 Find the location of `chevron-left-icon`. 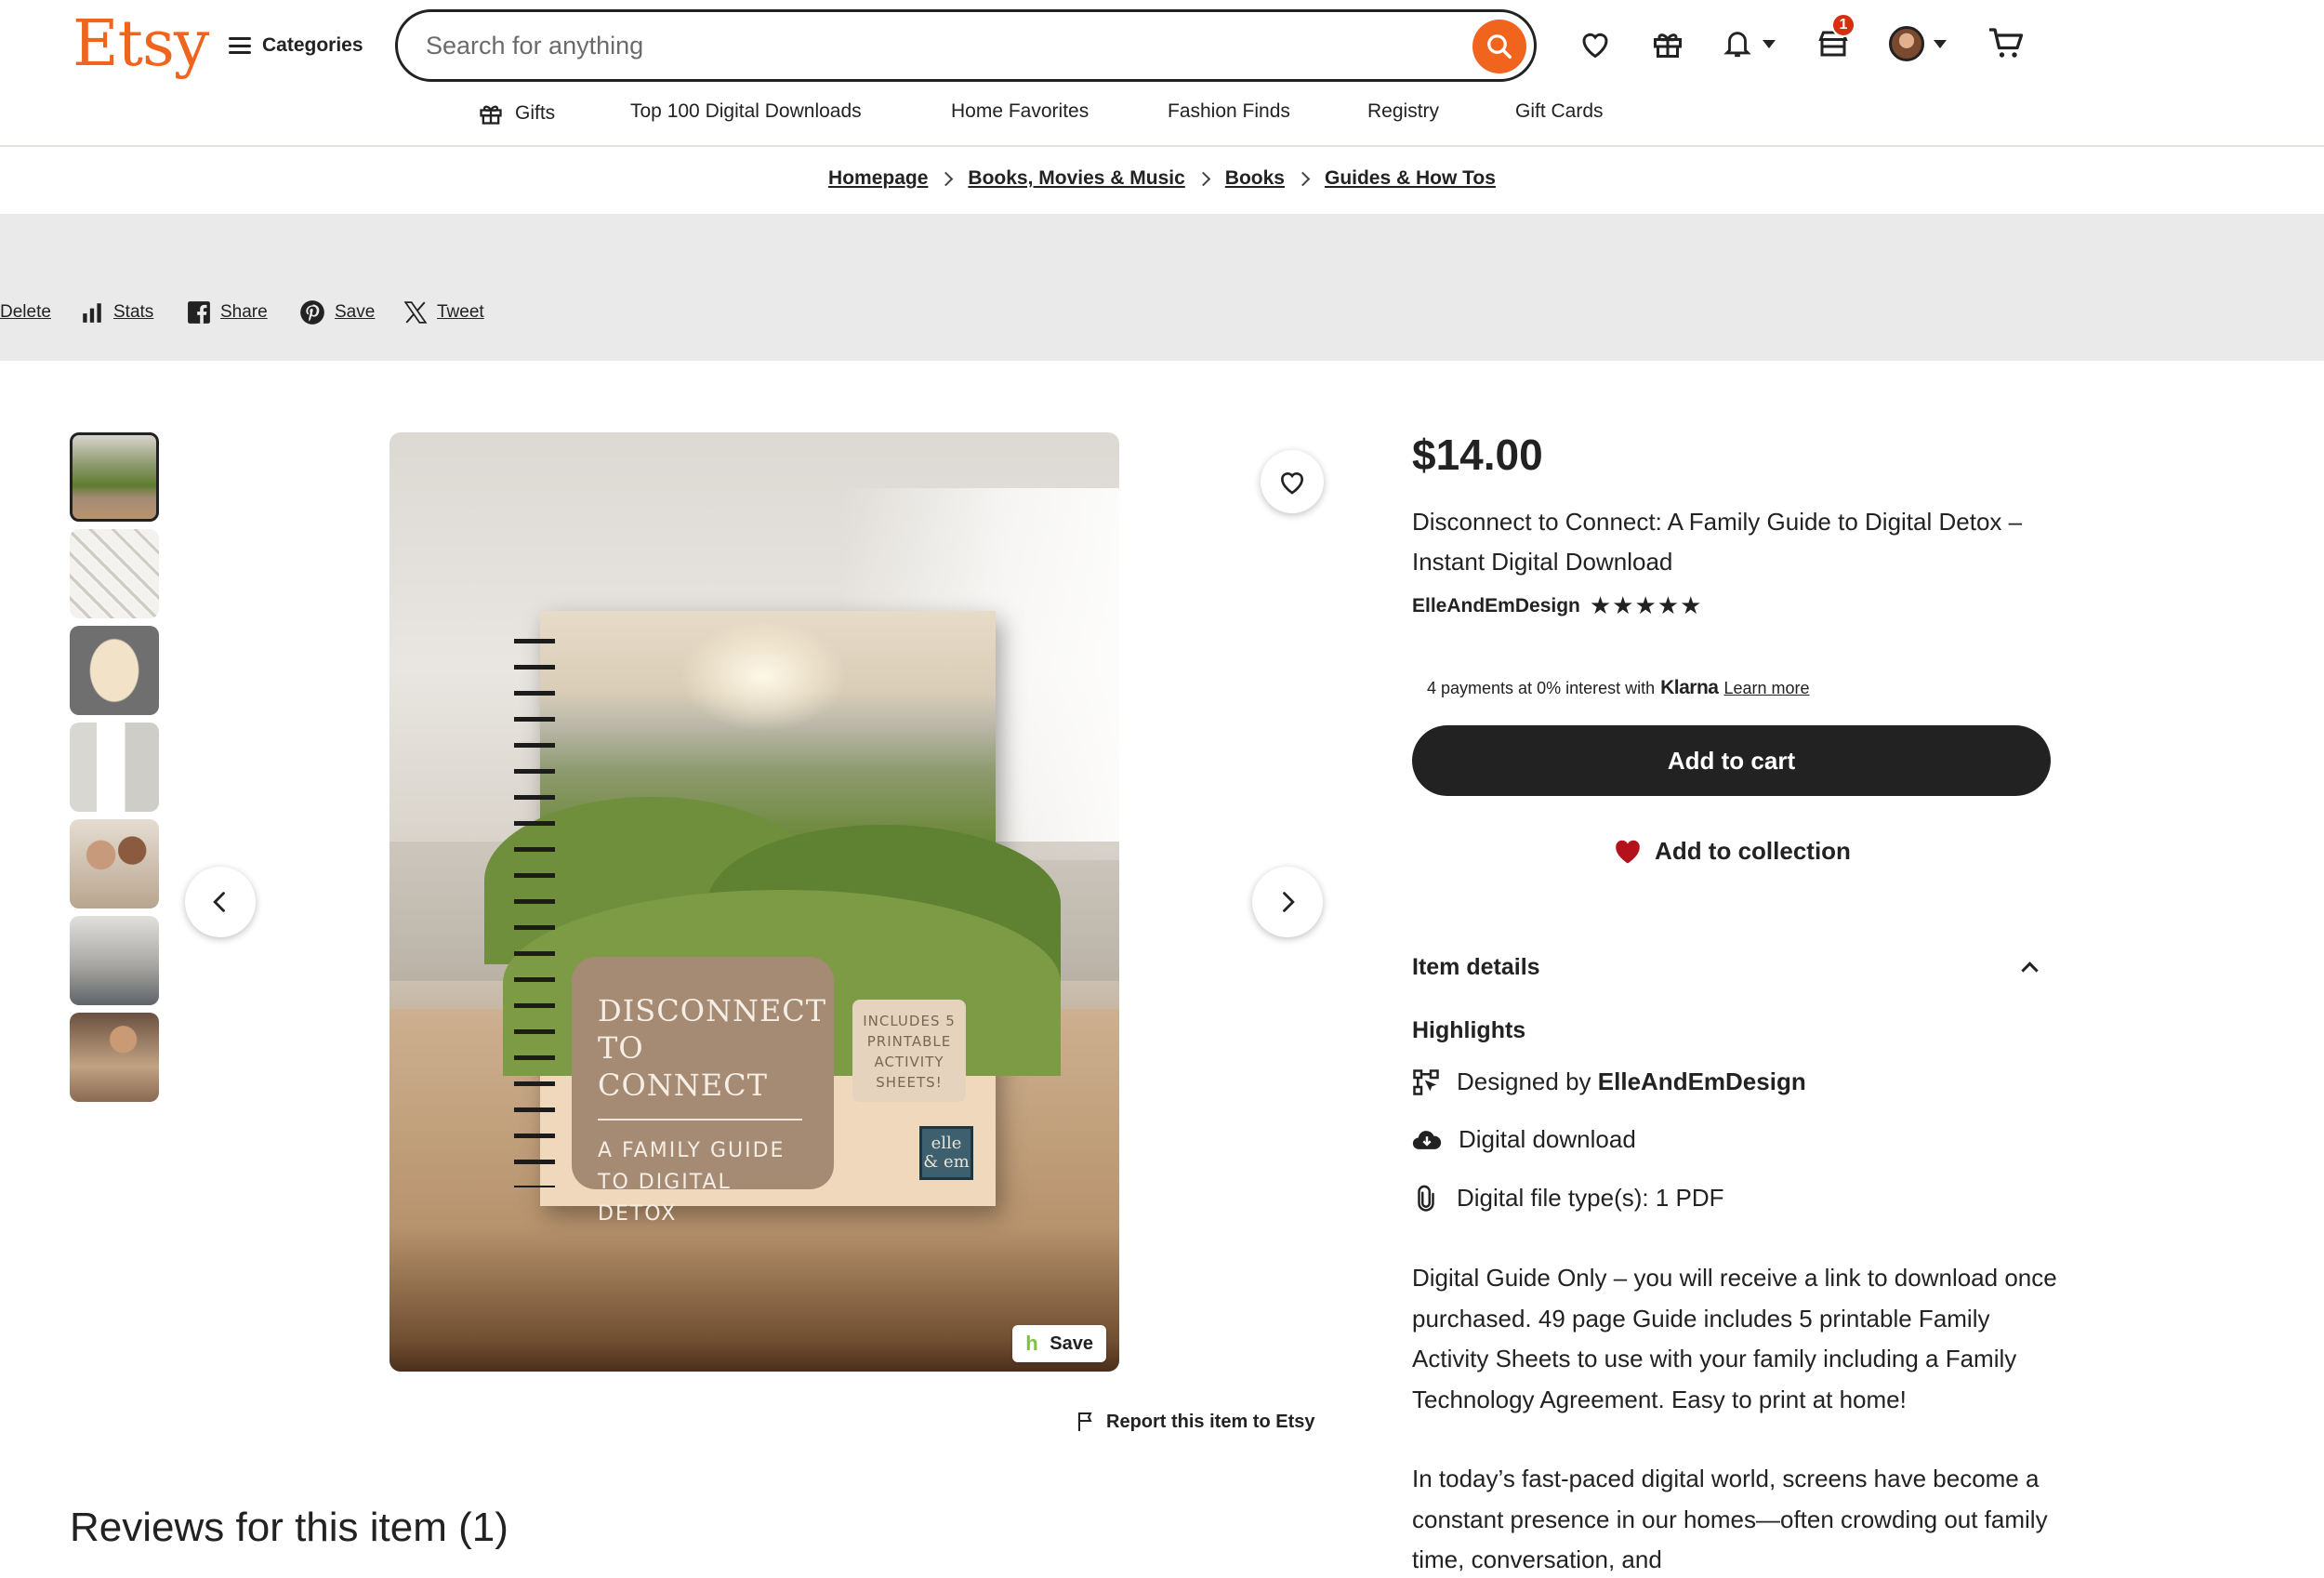

chevron-left-icon is located at coordinates (219, 902).